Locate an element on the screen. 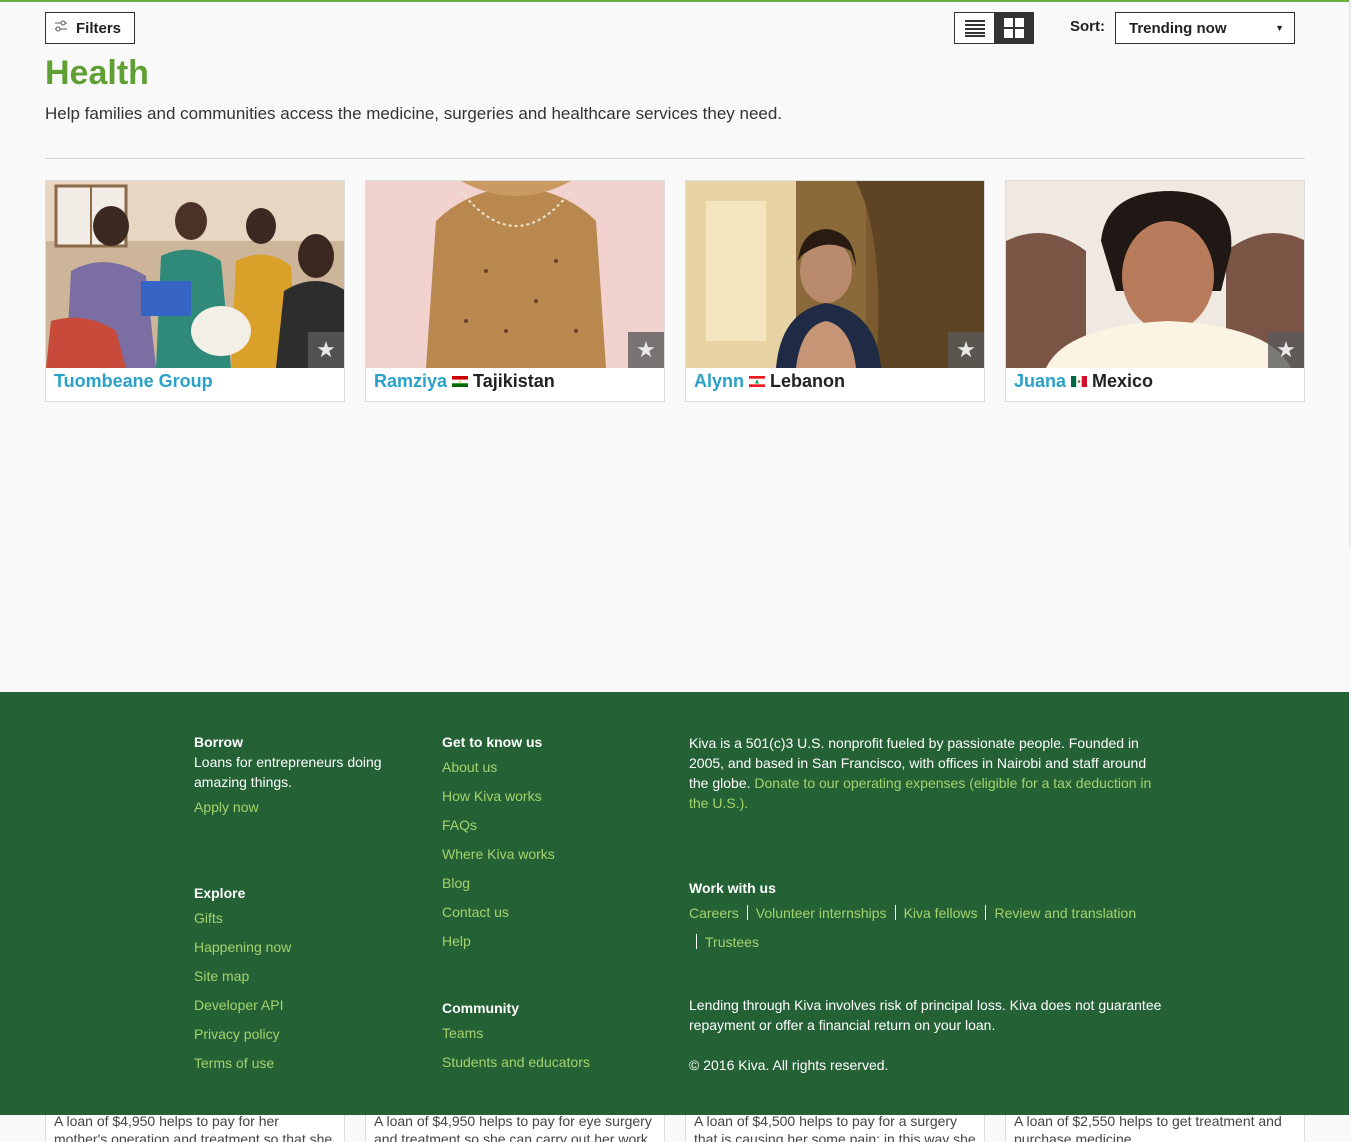  borrower-name-row: Juana Mexico is located at coordinates (1083, 381).